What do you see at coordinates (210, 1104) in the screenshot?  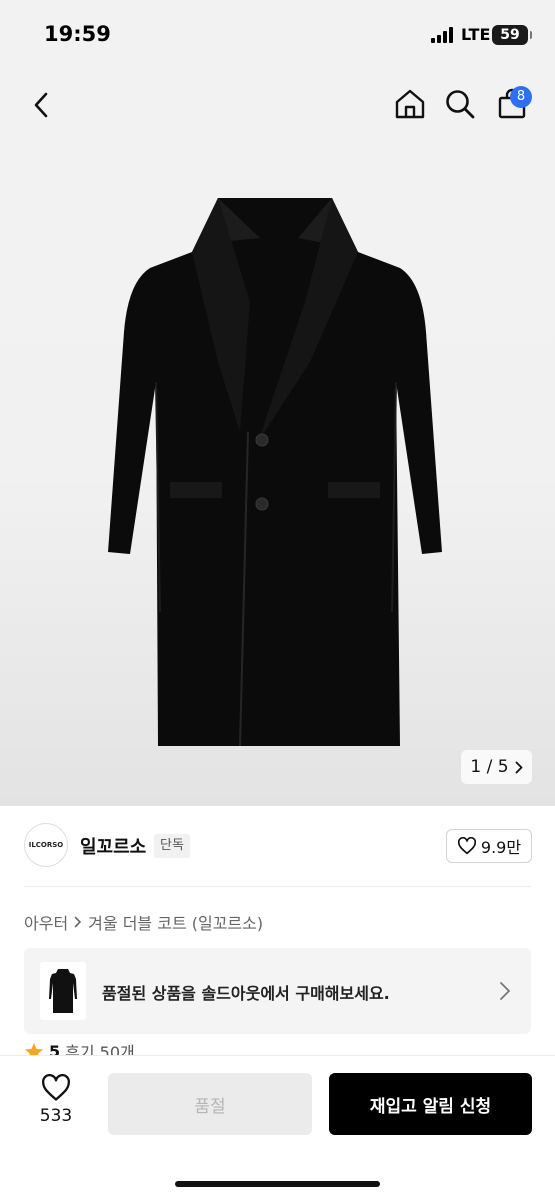 I see `soldout-button: 품절` at bounding box center [210, 1104].